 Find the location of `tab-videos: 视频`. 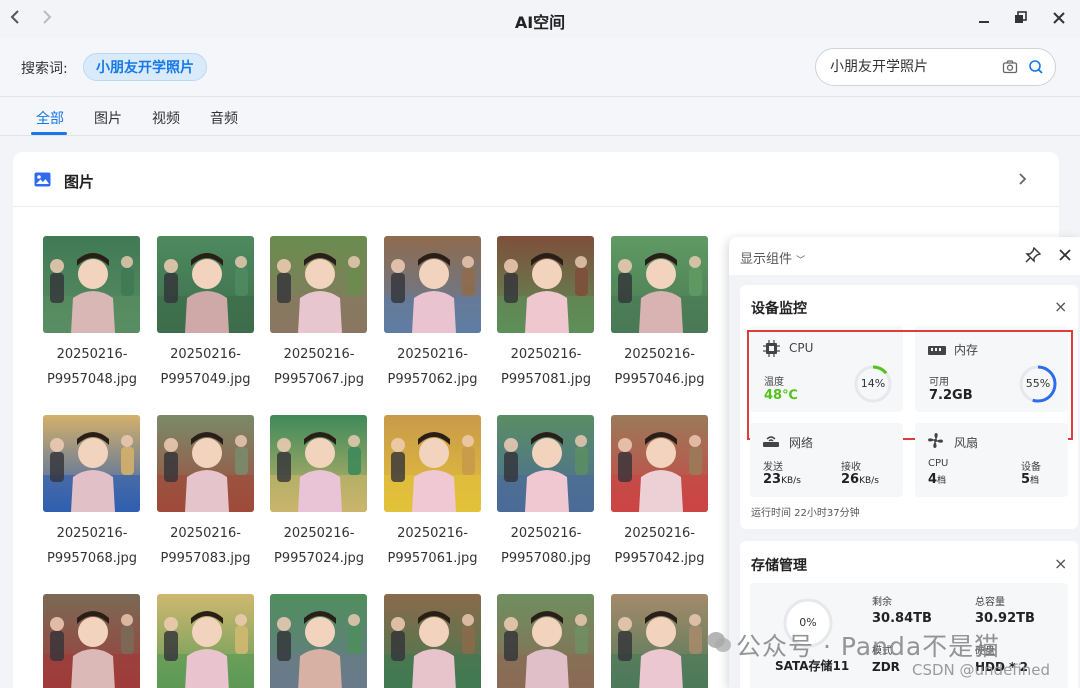

tab-videos: 视频 is located at coordinates (166, 118).